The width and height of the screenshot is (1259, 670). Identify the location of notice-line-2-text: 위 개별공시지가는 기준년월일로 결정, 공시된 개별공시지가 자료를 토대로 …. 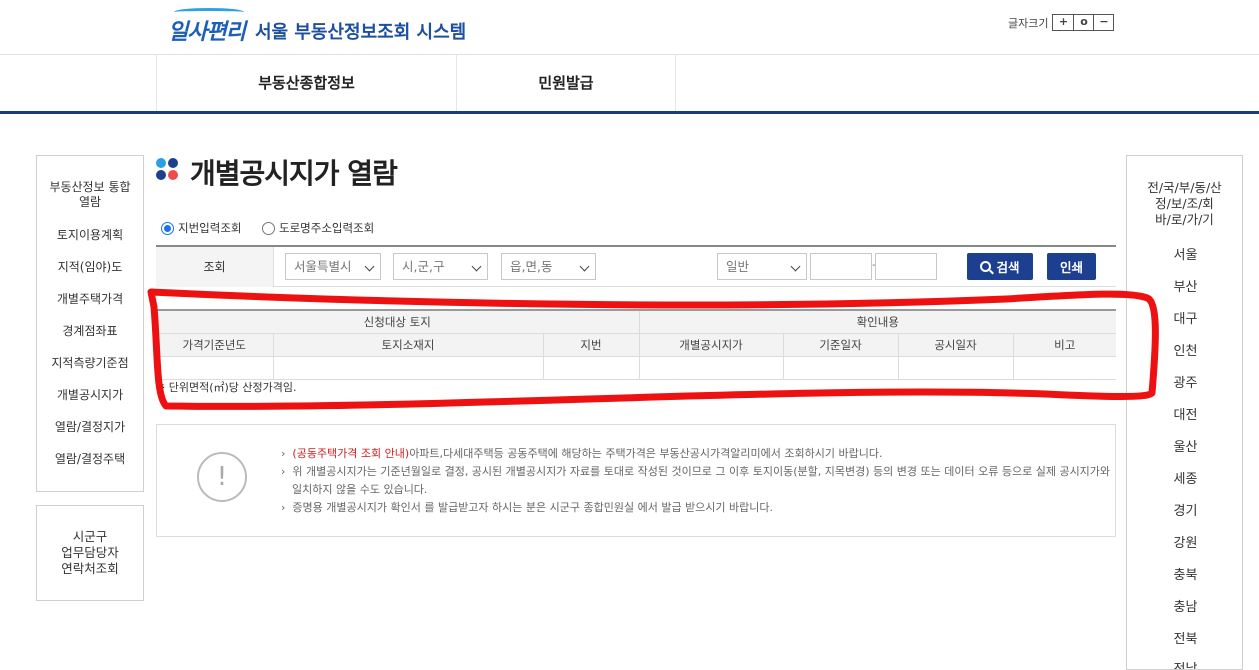
(701, 471).